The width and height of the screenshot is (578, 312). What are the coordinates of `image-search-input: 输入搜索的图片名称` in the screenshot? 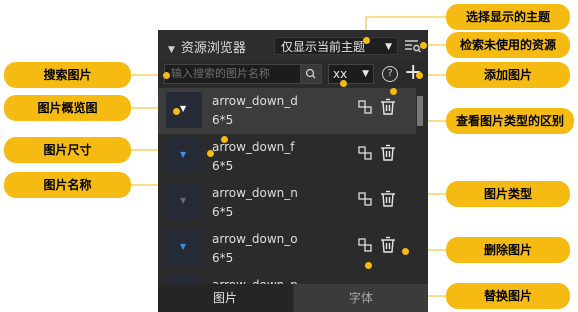 It's located at (236, 74).